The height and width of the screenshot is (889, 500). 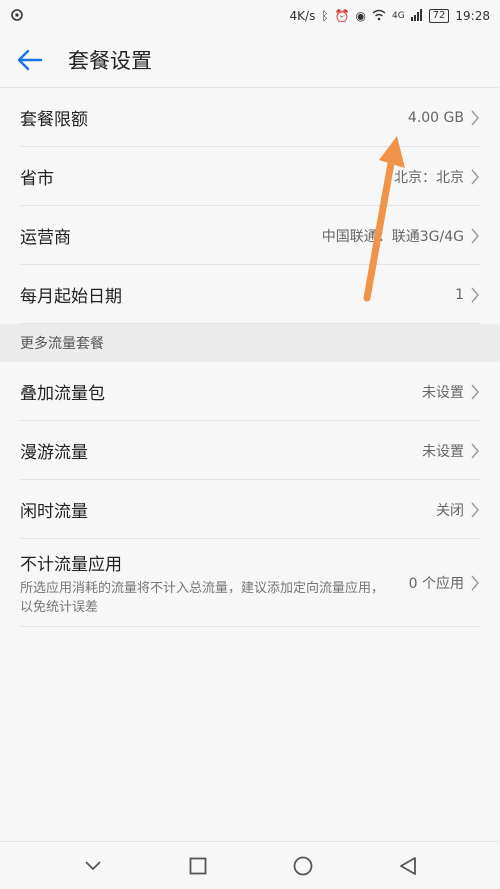 I want to click on battery-icon: 72, so click(x=439, y=16).